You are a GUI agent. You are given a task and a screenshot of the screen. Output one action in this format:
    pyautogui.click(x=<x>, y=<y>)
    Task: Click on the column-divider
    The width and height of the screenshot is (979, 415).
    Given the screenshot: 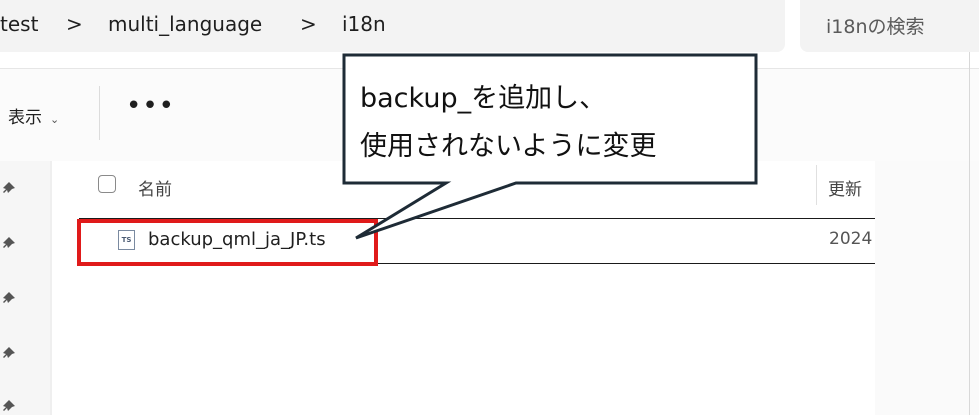 What is the action you would take?
    pyautogui.click(x=816, y=185)
    